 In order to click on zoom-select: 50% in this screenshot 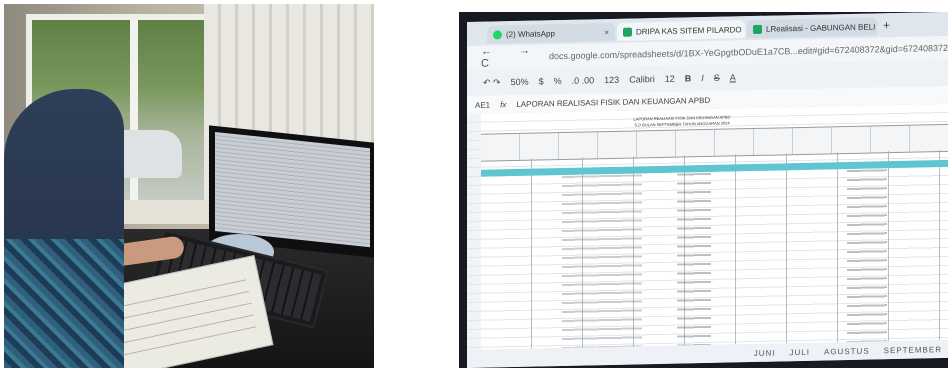, I will do `click(520, 82)`.